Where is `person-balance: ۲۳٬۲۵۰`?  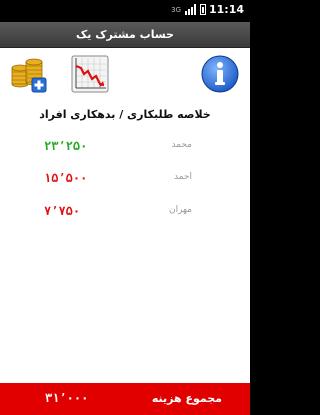 person-balance: ۲۳٬۲۵۰ is located at coordinates (66, 146).